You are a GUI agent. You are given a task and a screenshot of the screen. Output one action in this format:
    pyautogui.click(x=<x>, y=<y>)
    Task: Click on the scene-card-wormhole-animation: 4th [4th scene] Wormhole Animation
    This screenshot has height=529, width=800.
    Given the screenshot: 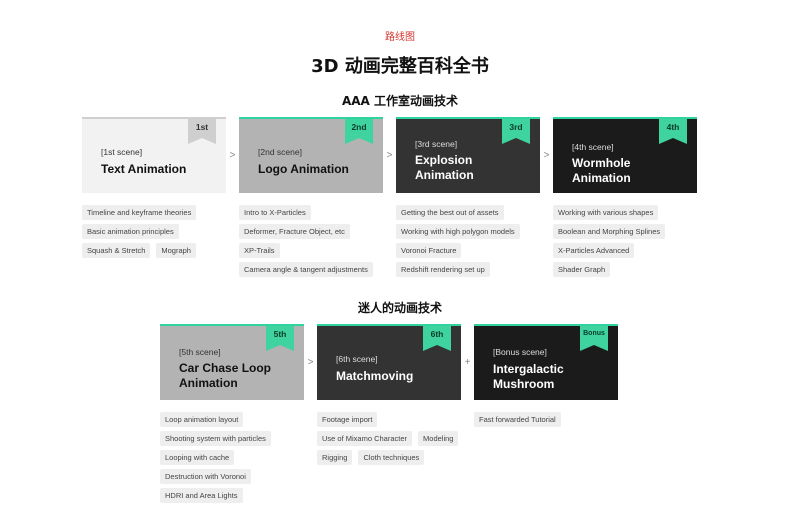 What is the action you would take?
    pyautogui.click(x=625, y=155)
    